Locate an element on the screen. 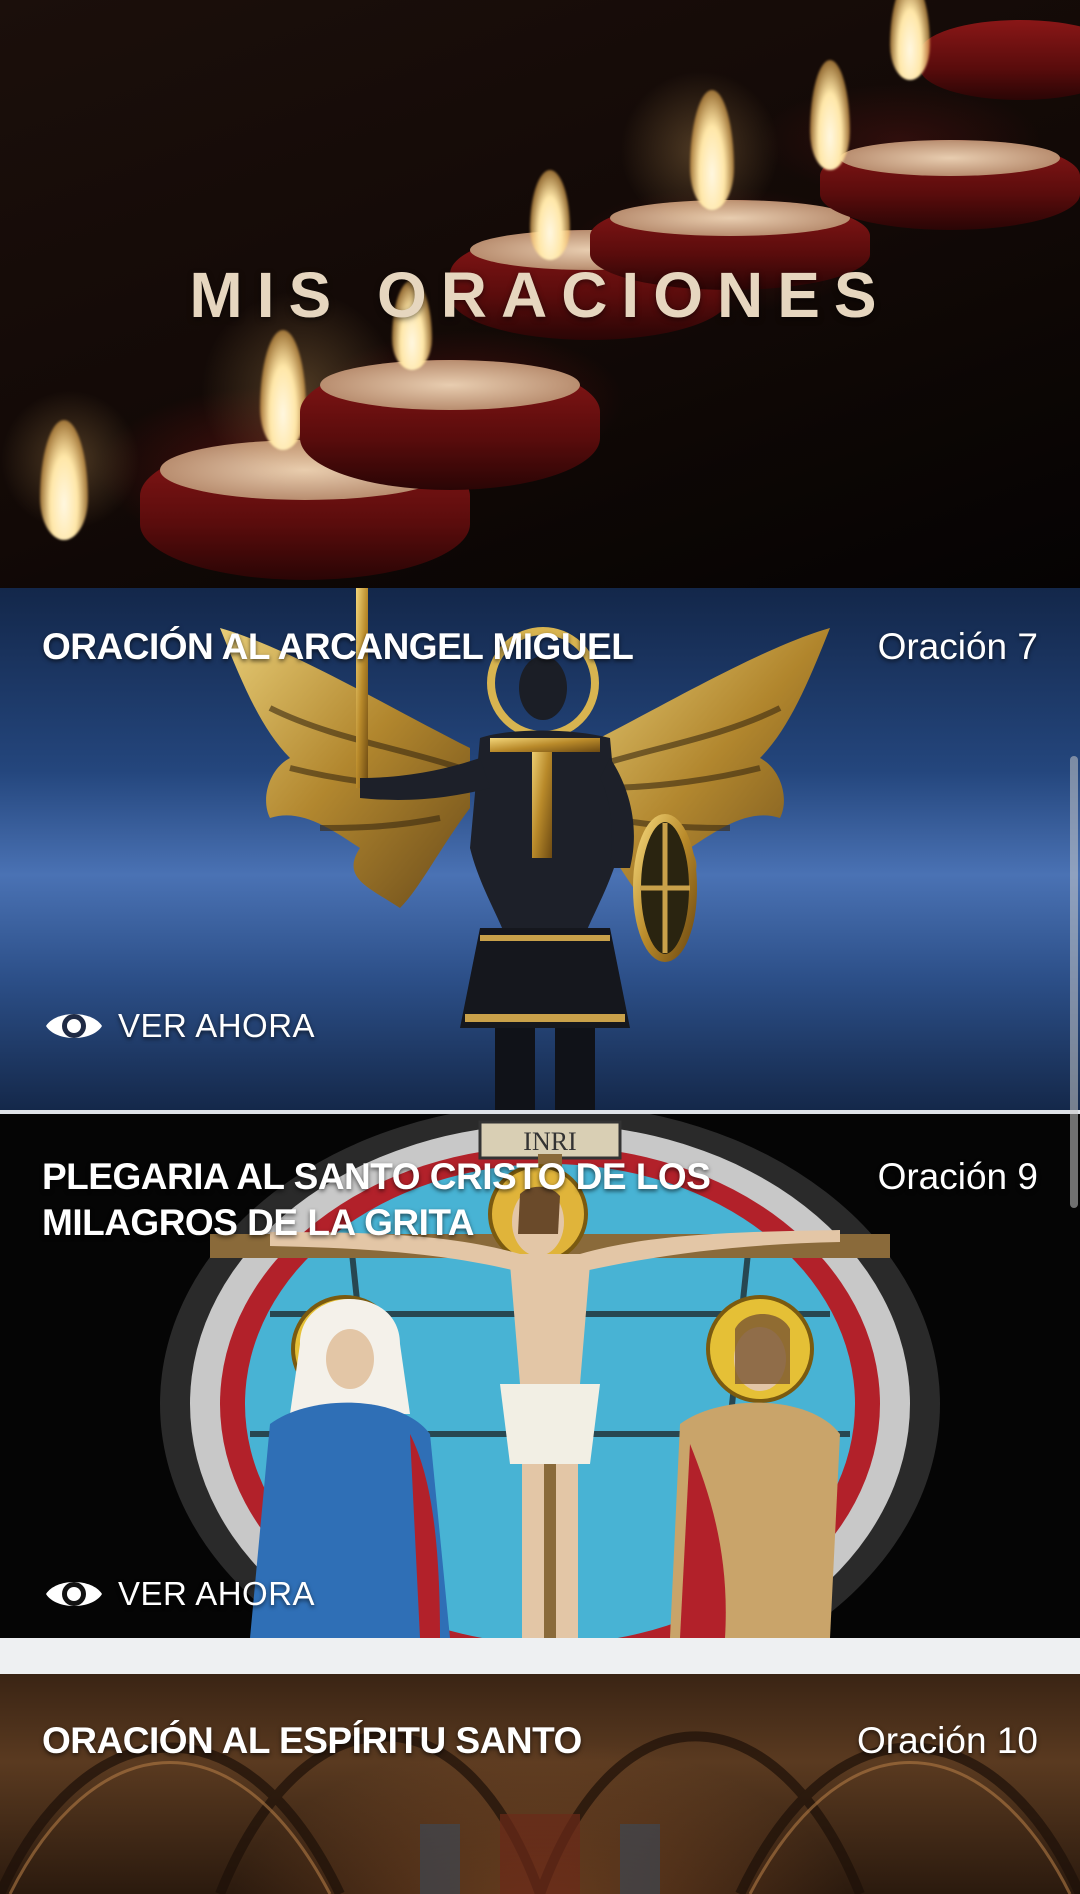  scrollbar is located at coordinates (1074, 982).